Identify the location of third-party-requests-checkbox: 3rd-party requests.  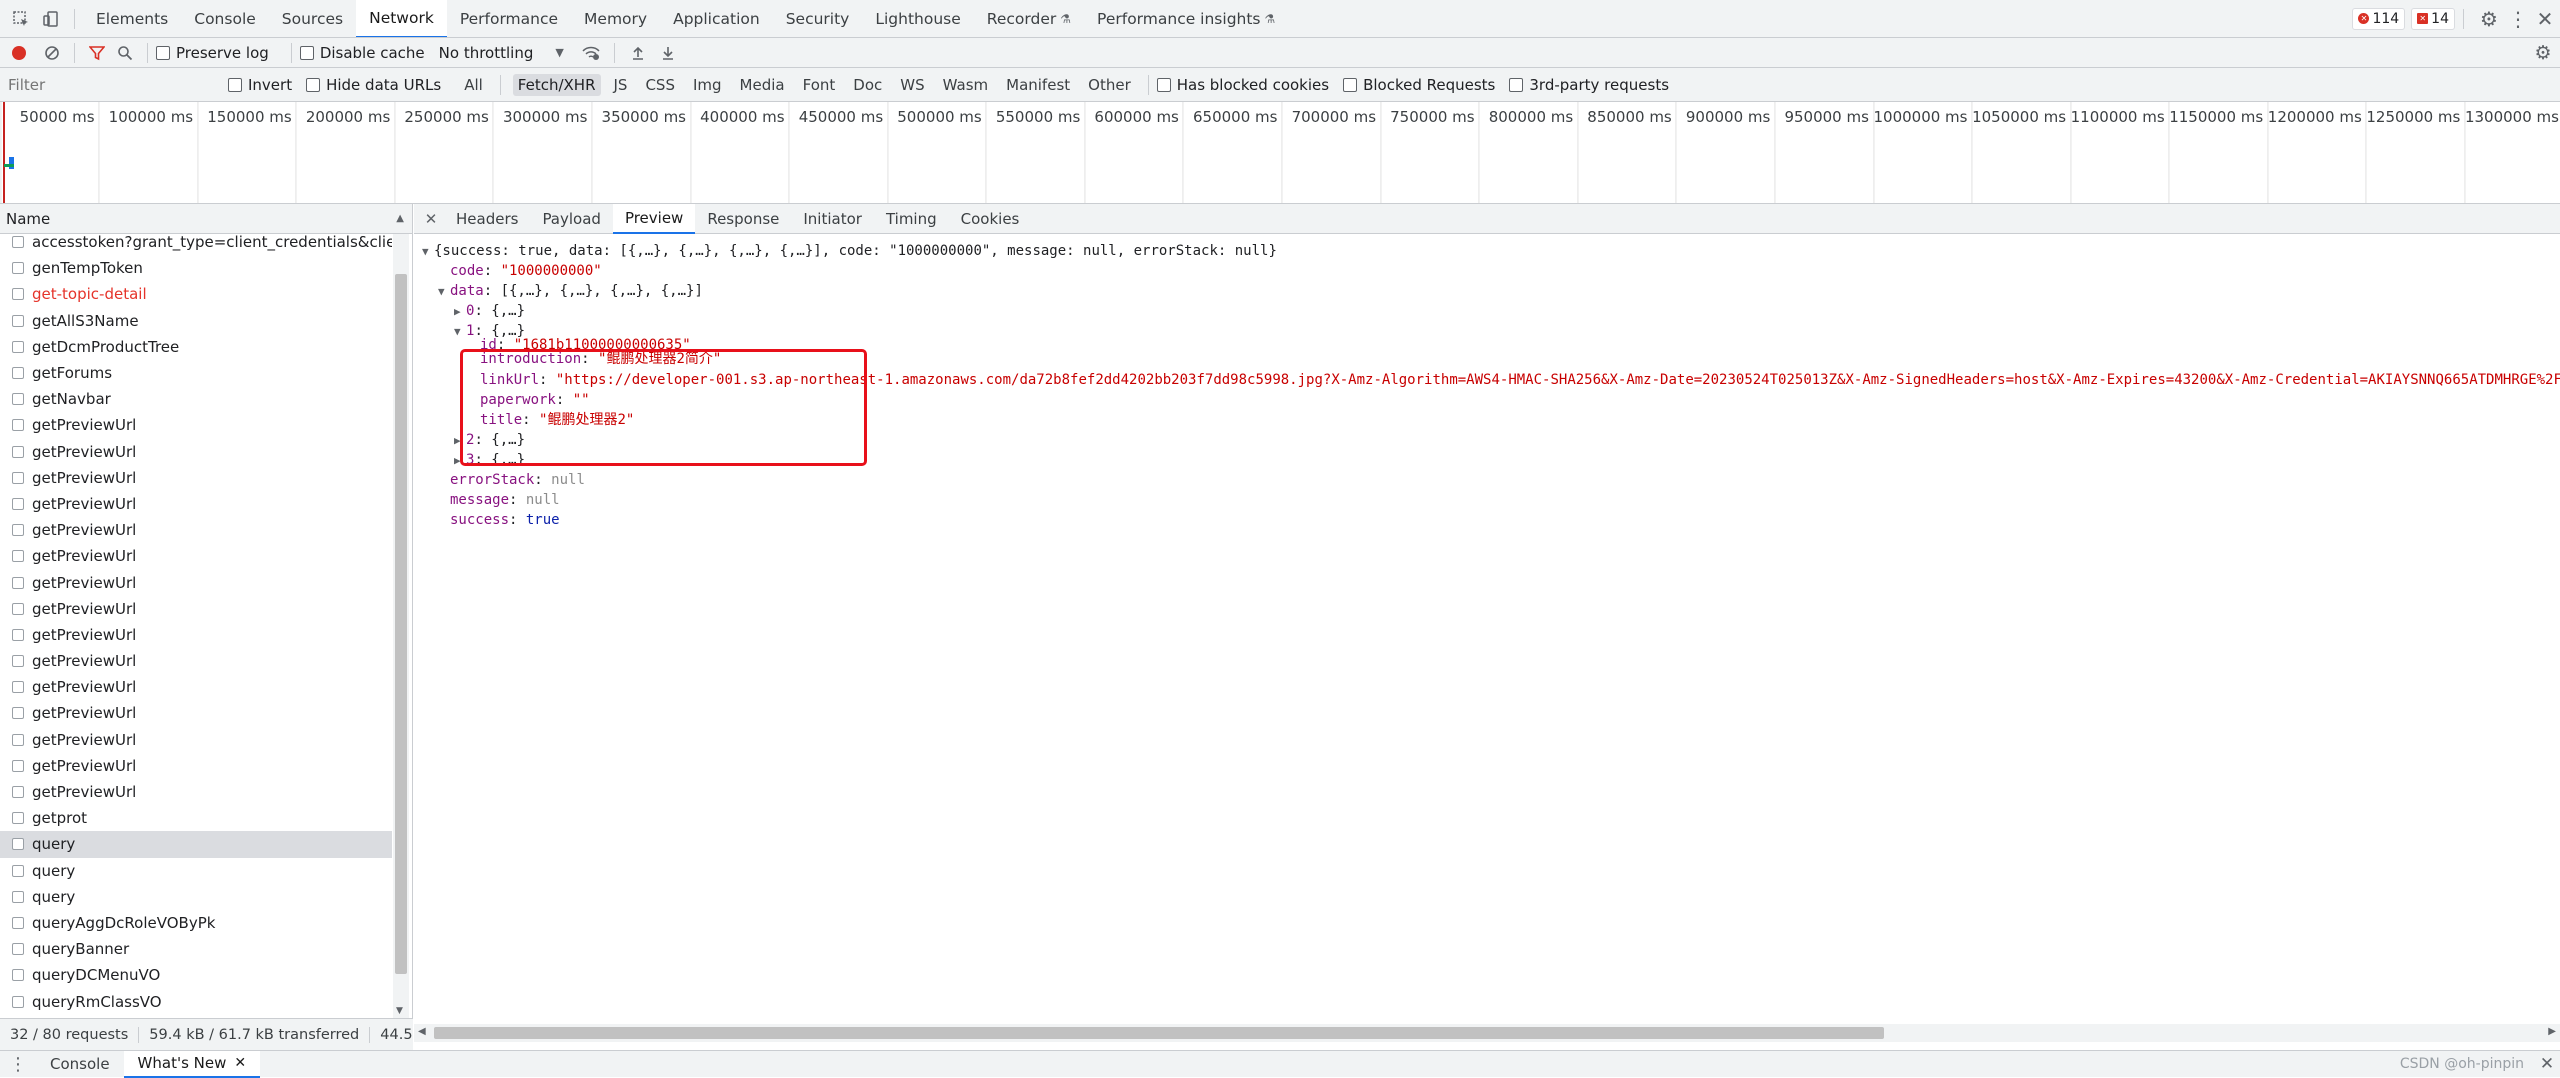
(1589, 85).